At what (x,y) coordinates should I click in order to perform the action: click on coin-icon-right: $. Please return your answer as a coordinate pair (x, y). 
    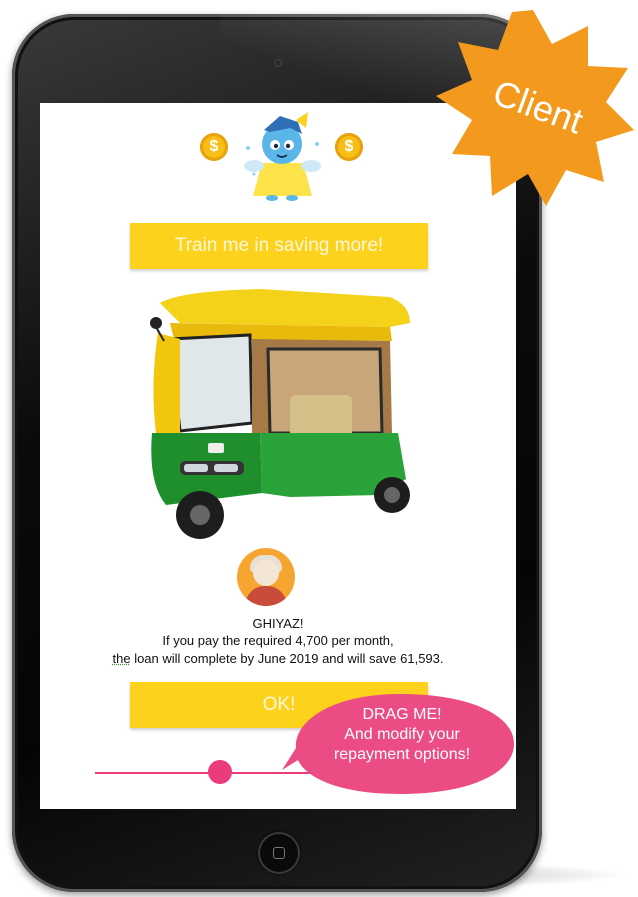
    Looking at the image, I should click on (349, 147).